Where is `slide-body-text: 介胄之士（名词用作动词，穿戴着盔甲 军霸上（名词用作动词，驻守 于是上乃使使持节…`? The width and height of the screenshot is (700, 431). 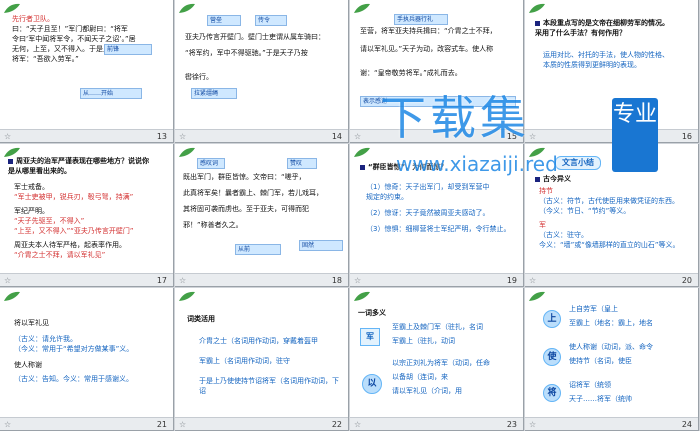 slide-body-text: 介胄之士（名词用作动词，穿戴着盔甲 军霸上（名词用作动词，驻守 于是上乃使使持节… is located at coordinates (269, 366).